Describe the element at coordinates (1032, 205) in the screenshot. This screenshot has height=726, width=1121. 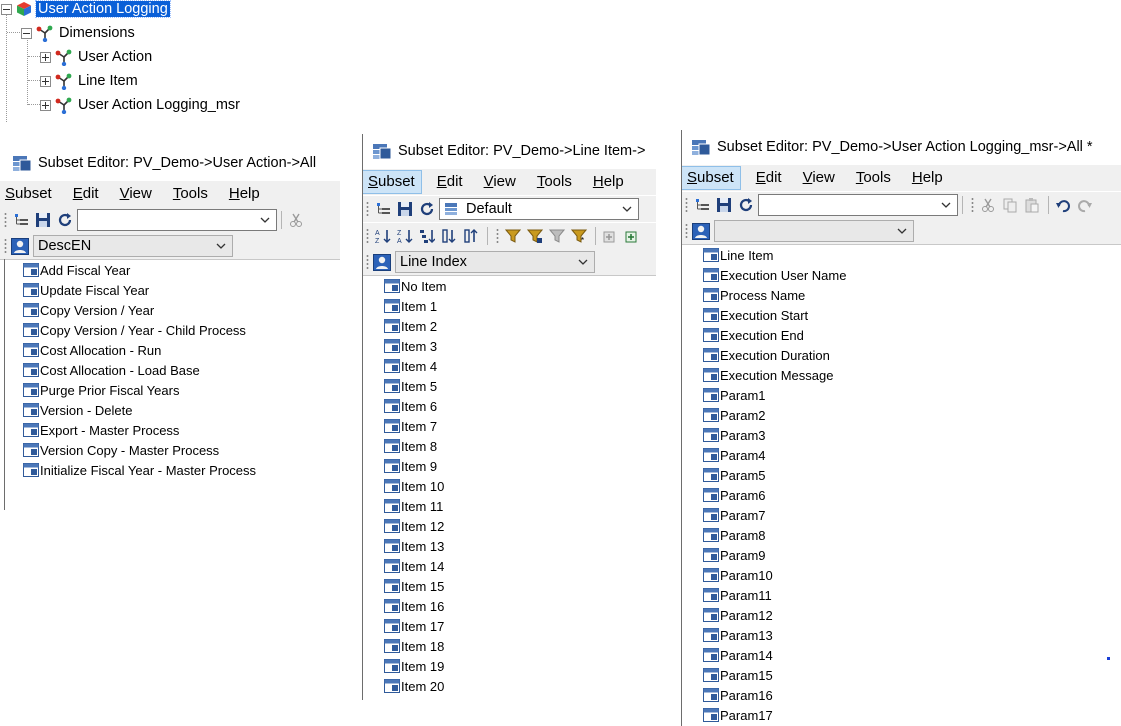
I see `paste-icon` at that location.